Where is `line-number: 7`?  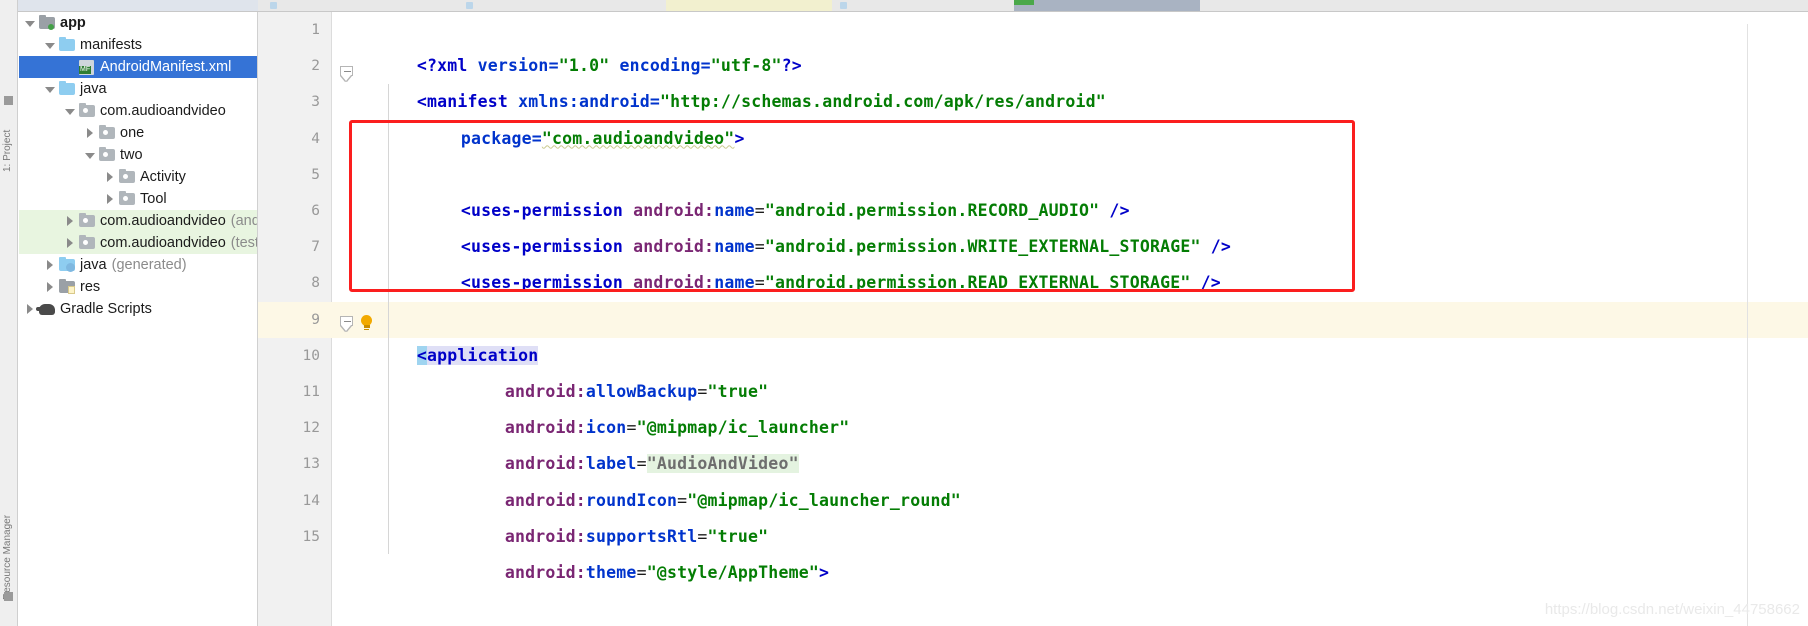
line-number: 7 is located at coordinates (315, 247).